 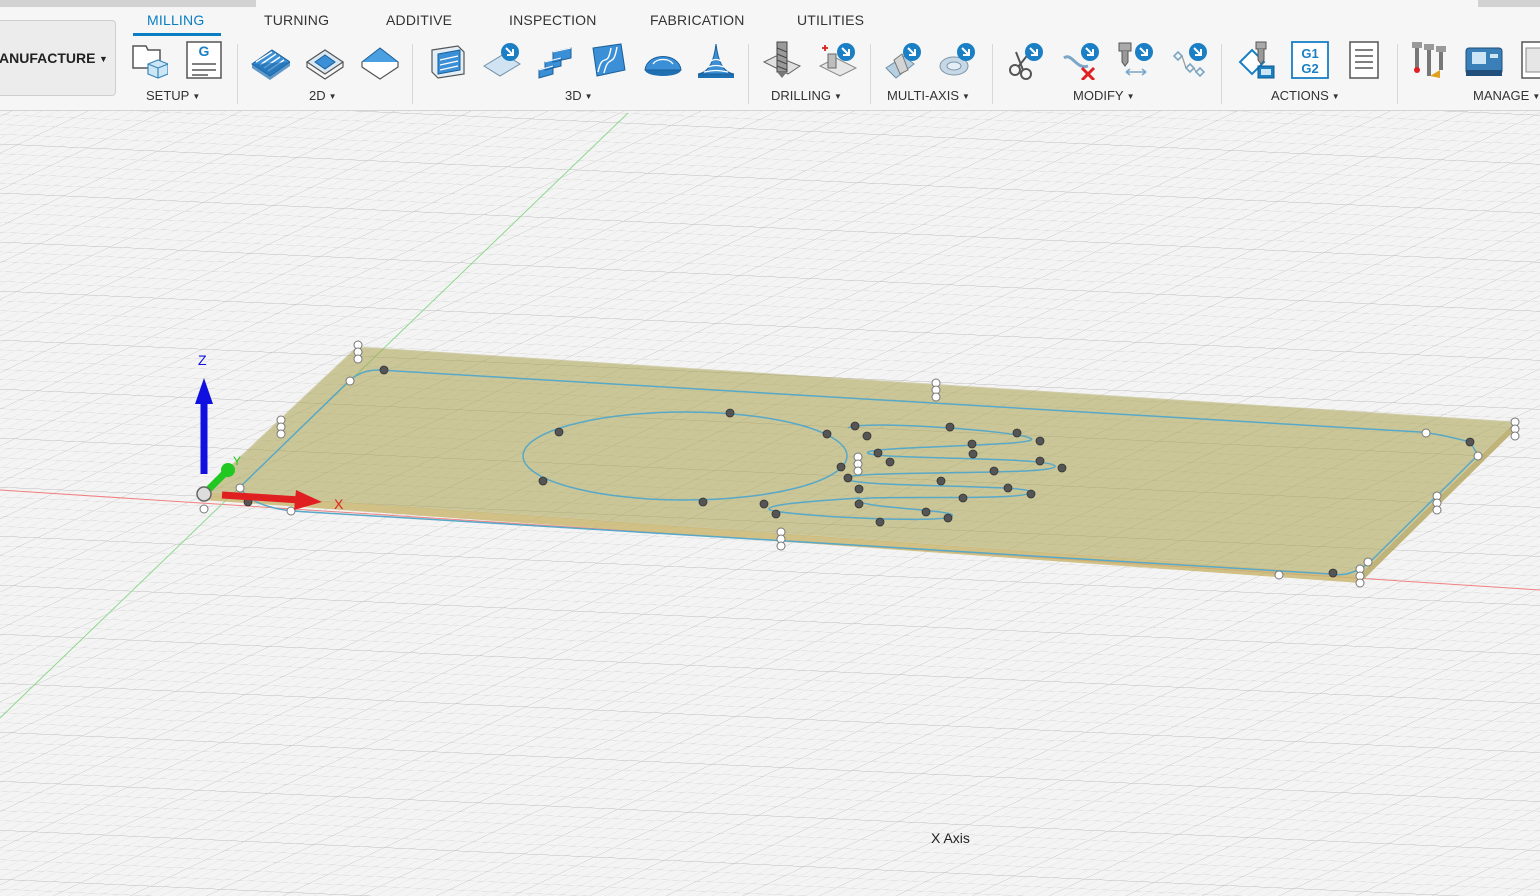 I want to click on x-axis-label: X, so click(x=339, y=504).